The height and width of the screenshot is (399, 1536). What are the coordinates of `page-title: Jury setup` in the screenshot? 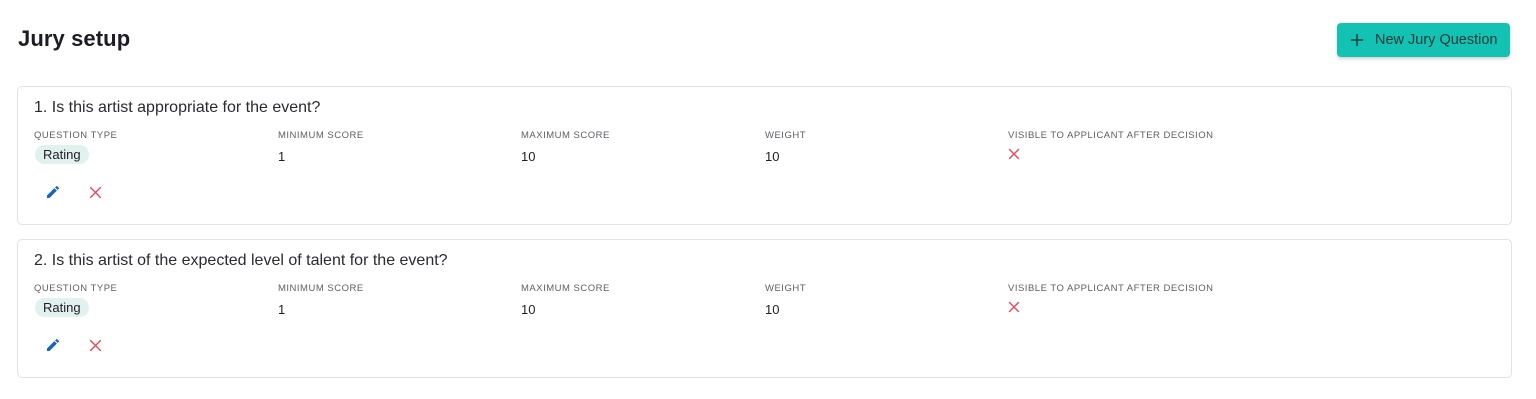 It's located at (74, 38).